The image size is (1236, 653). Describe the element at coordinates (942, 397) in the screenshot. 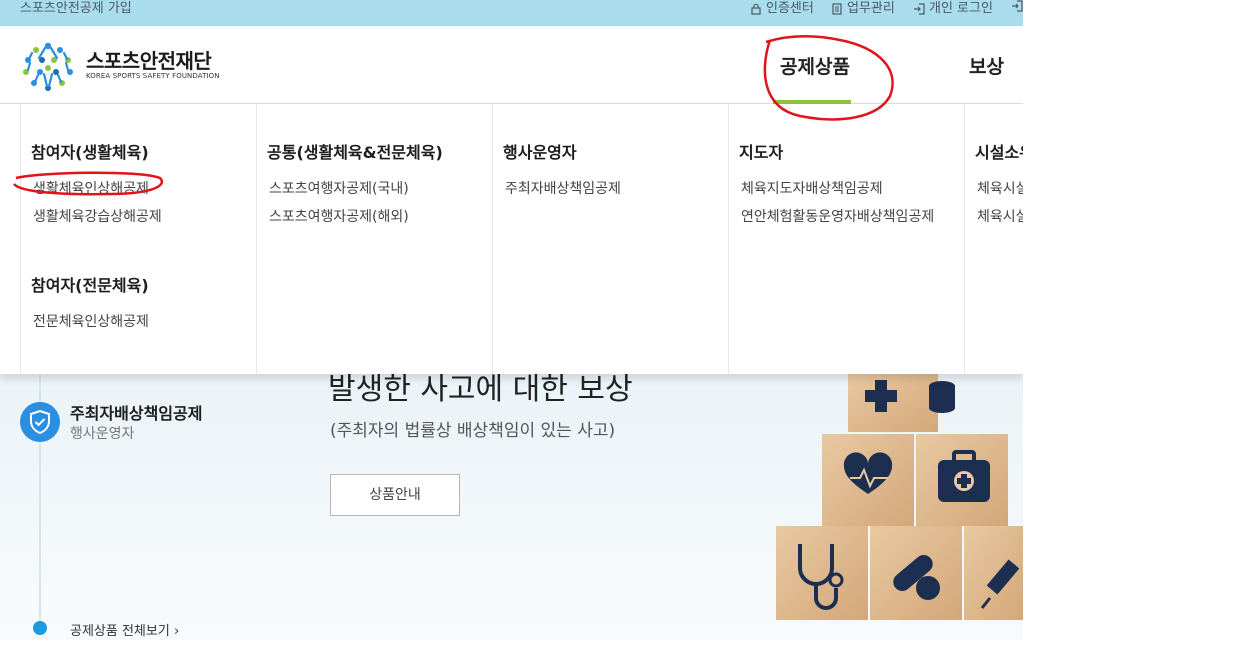

I see `coins-icon` at that location.